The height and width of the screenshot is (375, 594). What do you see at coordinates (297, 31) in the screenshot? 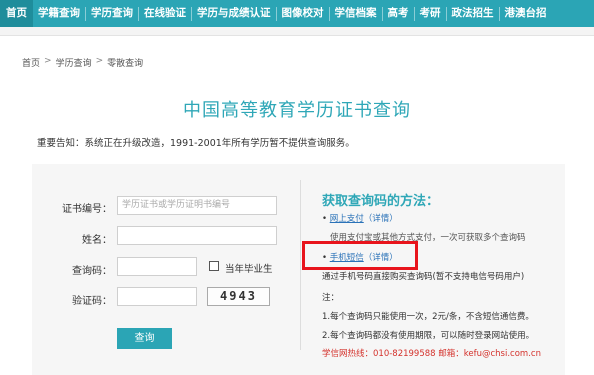
I see `sub-bar` at bounding box center [297, 31].